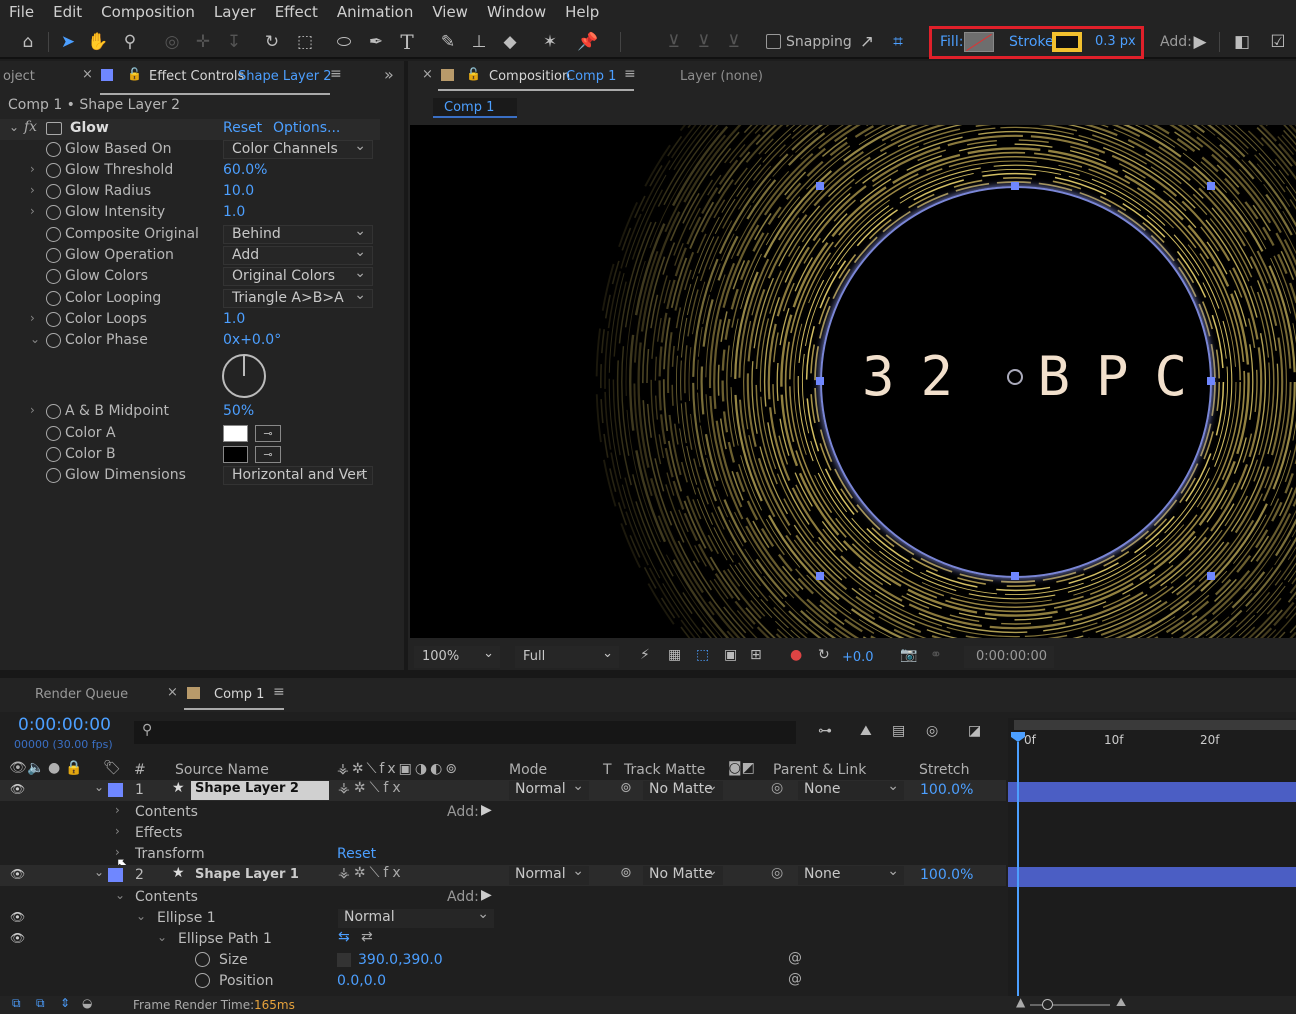 Image resolution: width=1296 pixels, height=1014 pixels. Describe the element at coordinates (1115, 41) in the screenshot. I see `stroke-width-value: 0.3 px` at that location.